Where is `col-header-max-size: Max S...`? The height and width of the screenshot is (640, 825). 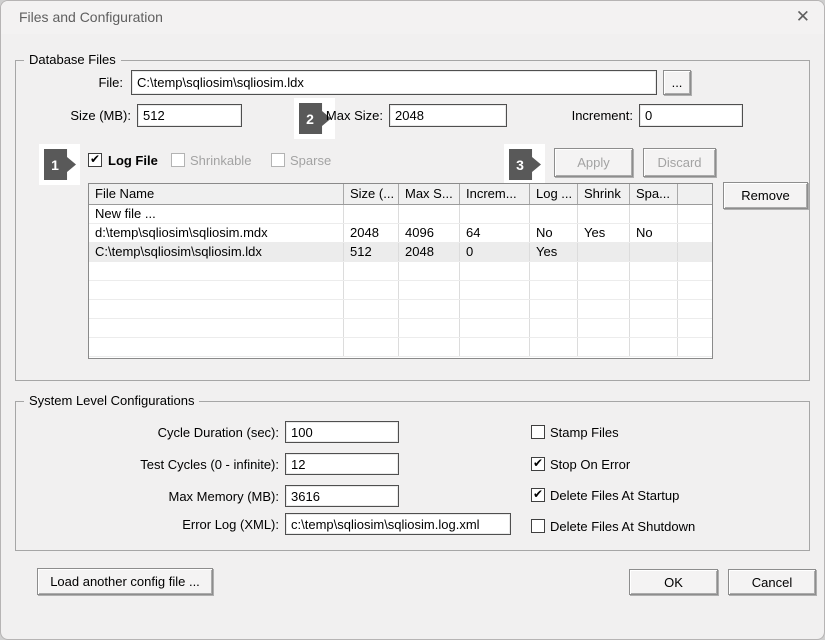
col-header-max-size: Max S... is located at coordinates (429, 194).